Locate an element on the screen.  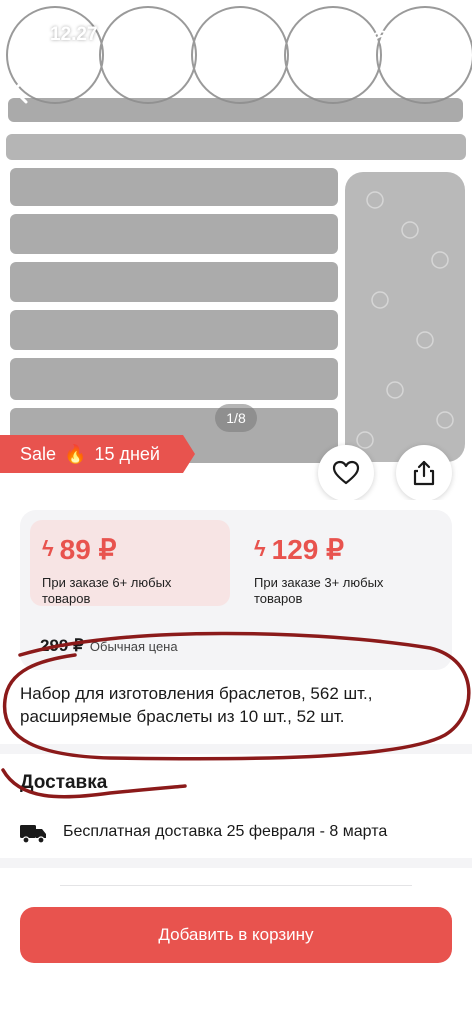
price-tier-3-plus: ϟ 129 ₽ При заказе 3+ любых товаров is located at coordinates (342, 563).